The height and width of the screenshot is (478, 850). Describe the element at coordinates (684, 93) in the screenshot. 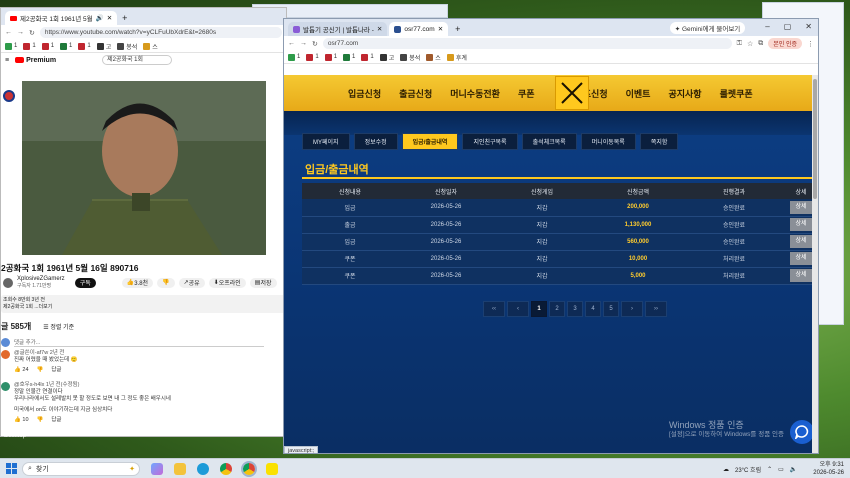

I see `nav-notice: 공지사항` at that location.